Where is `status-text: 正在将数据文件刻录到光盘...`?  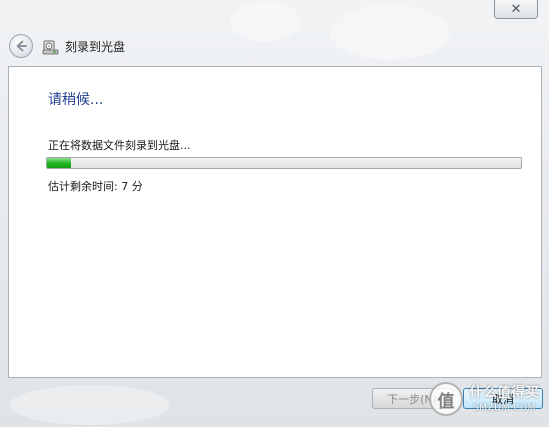
status-text: 正在将数据文件刻录到光盘... is located at coordinates (119, 145).